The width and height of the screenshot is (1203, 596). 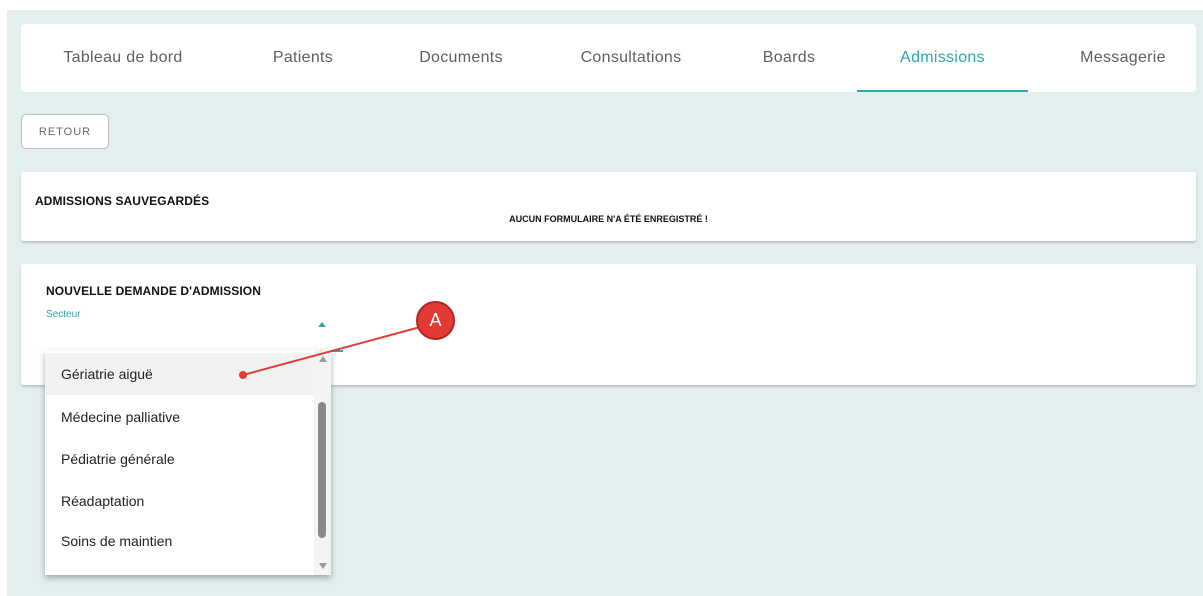 What do you see at coordinates (179, 501) in the screenshot?
I see `option-readaptation: Réadaptation` at bounding box center [179, 501].